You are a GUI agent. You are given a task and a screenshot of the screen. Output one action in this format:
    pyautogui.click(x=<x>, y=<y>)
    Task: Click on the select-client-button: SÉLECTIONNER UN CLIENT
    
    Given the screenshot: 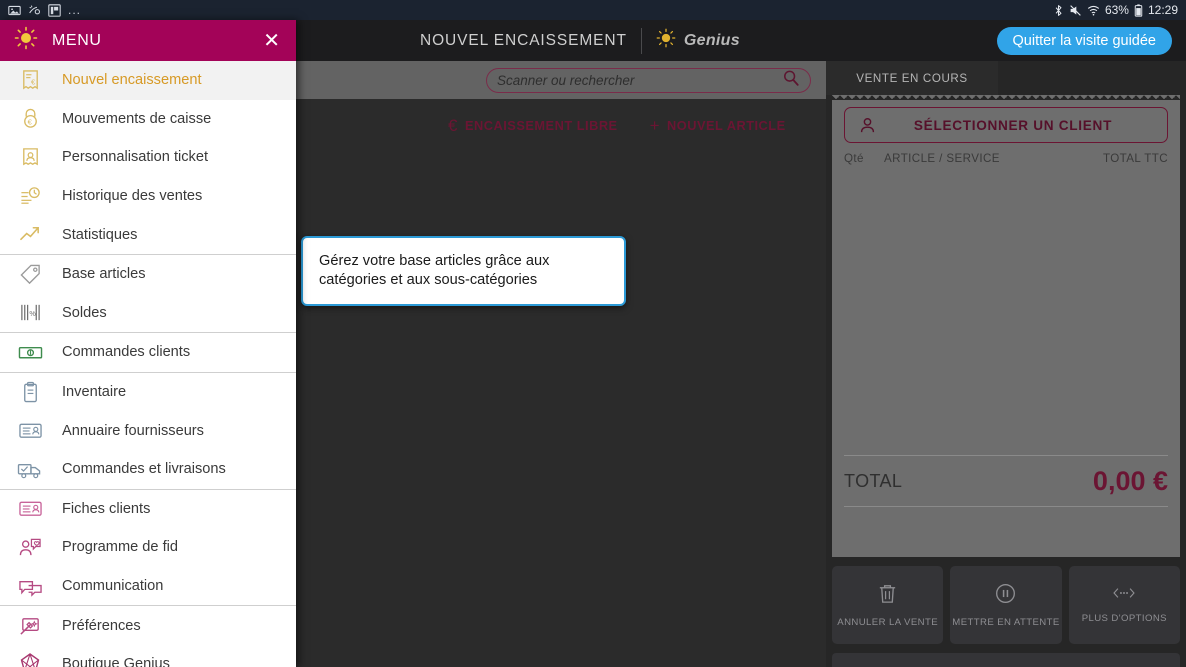 What is the action you would take?
    pyautogui.click(x=1006, y=125)
    